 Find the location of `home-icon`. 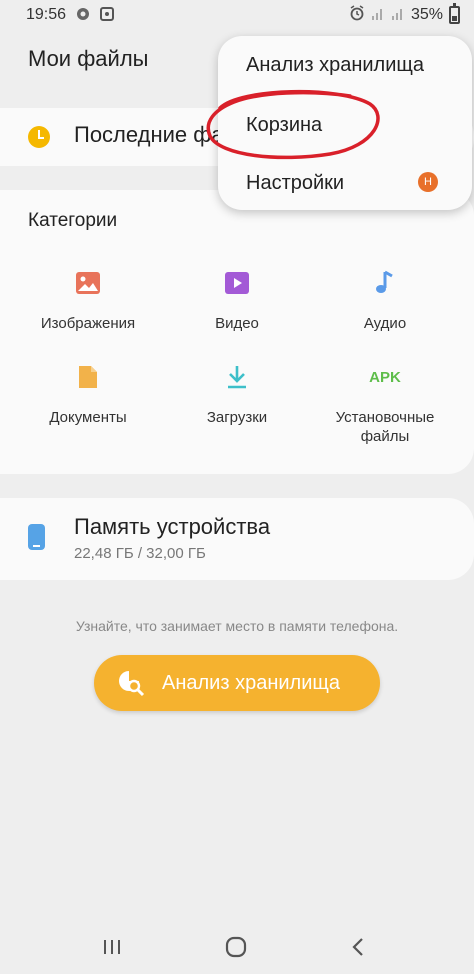

home-icon is located at coordinates (236, 947).